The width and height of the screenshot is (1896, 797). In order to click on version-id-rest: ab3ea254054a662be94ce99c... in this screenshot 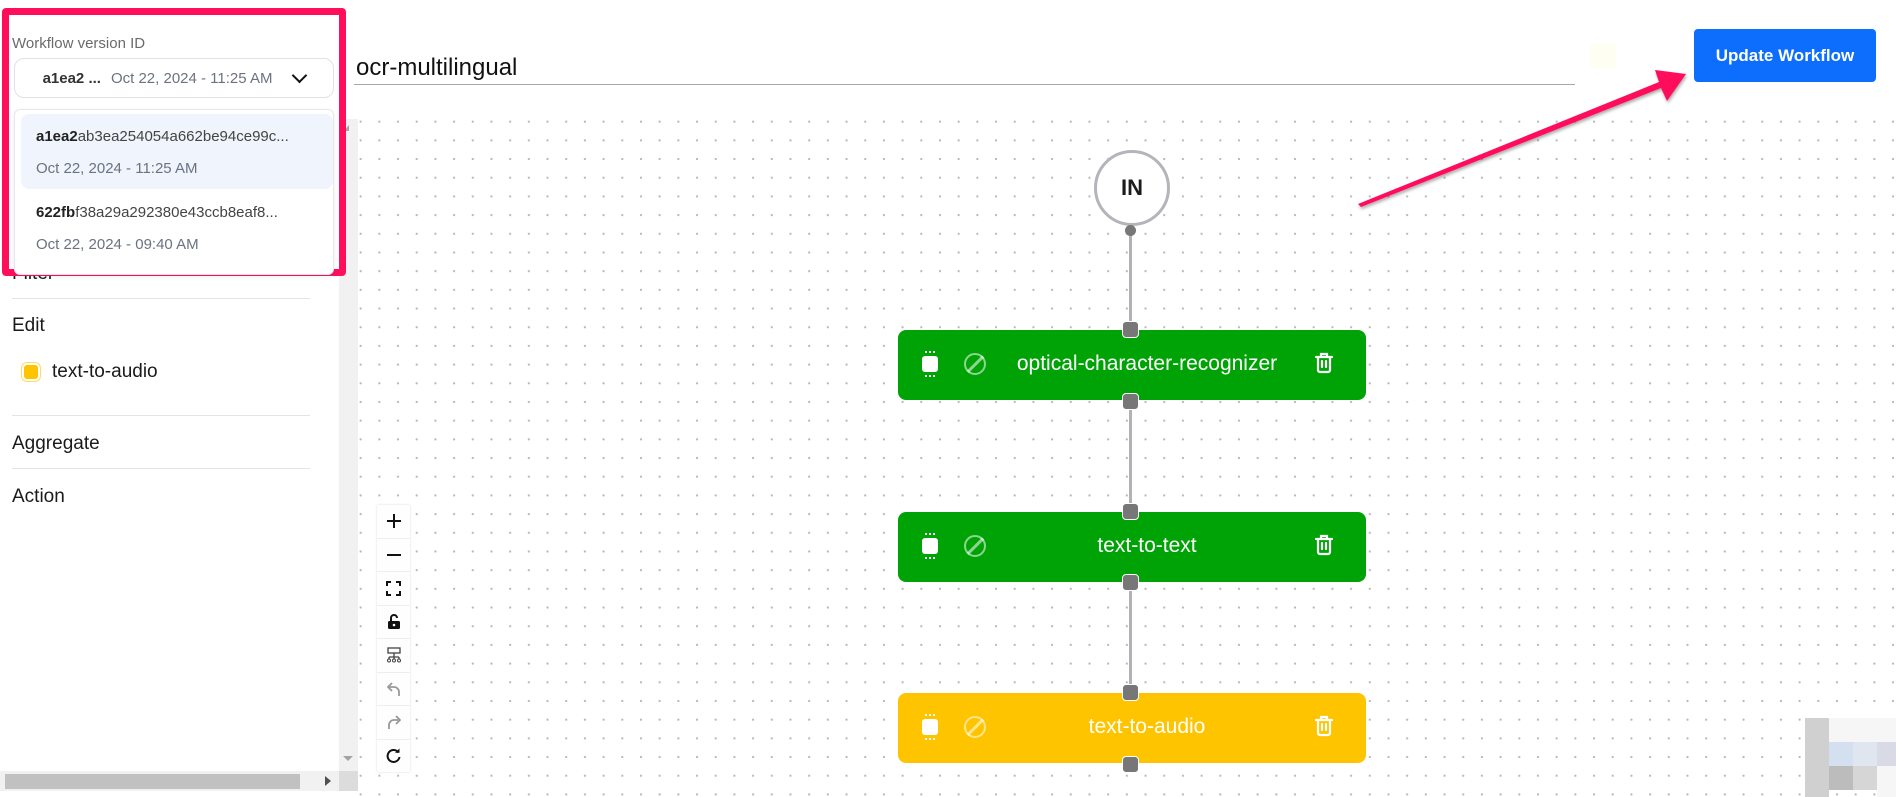, I will do `click(183, 136)`.